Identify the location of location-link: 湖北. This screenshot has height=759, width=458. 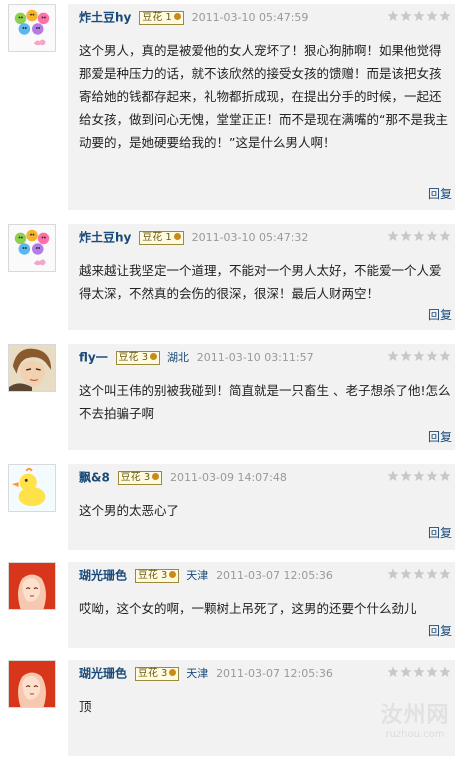
(178, 357).